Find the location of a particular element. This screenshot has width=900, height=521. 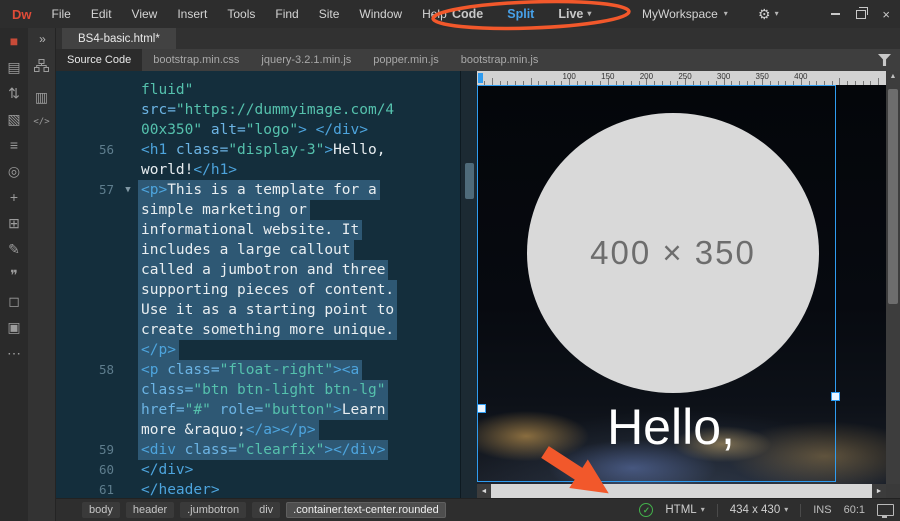

device-preview-icon is located at coordinates (885, 511).